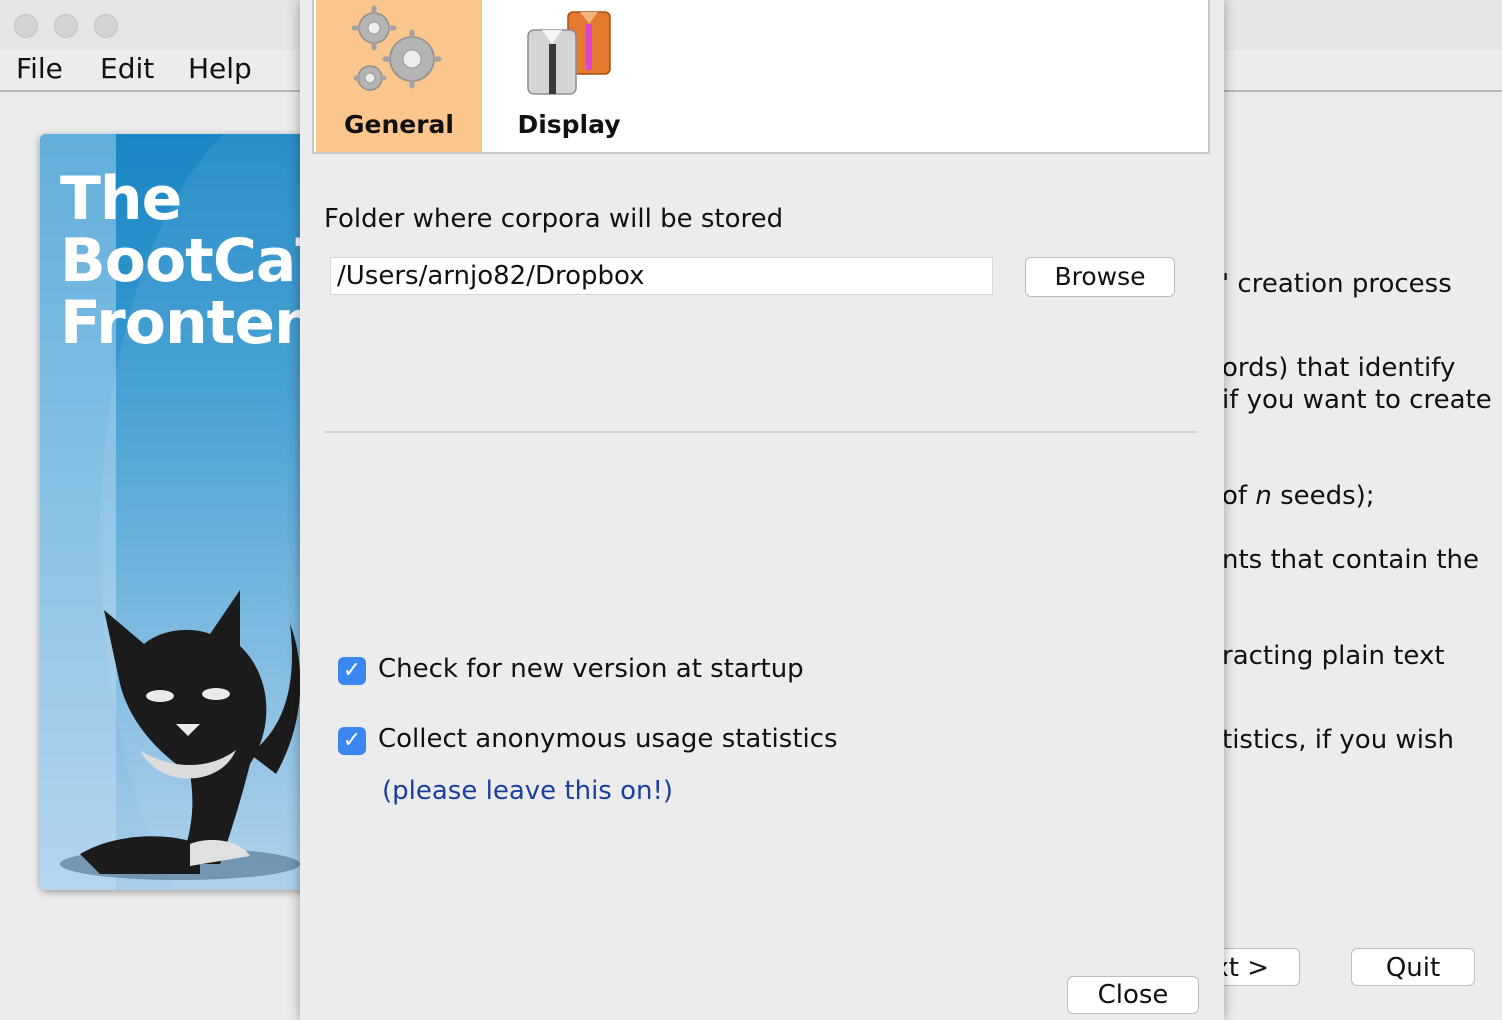  I want to click on tab-display: Display, so click(569, 76).